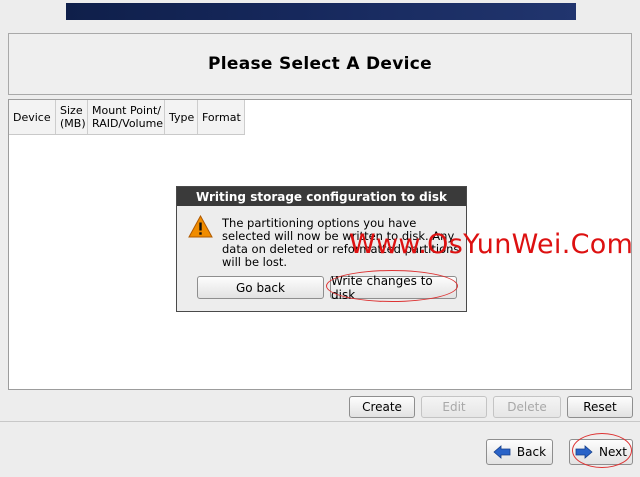 The image size is (640, 477). What do you see at coordinates (320, 421) in the screenshot?
I see `separator` at bounding box center [320, 421].